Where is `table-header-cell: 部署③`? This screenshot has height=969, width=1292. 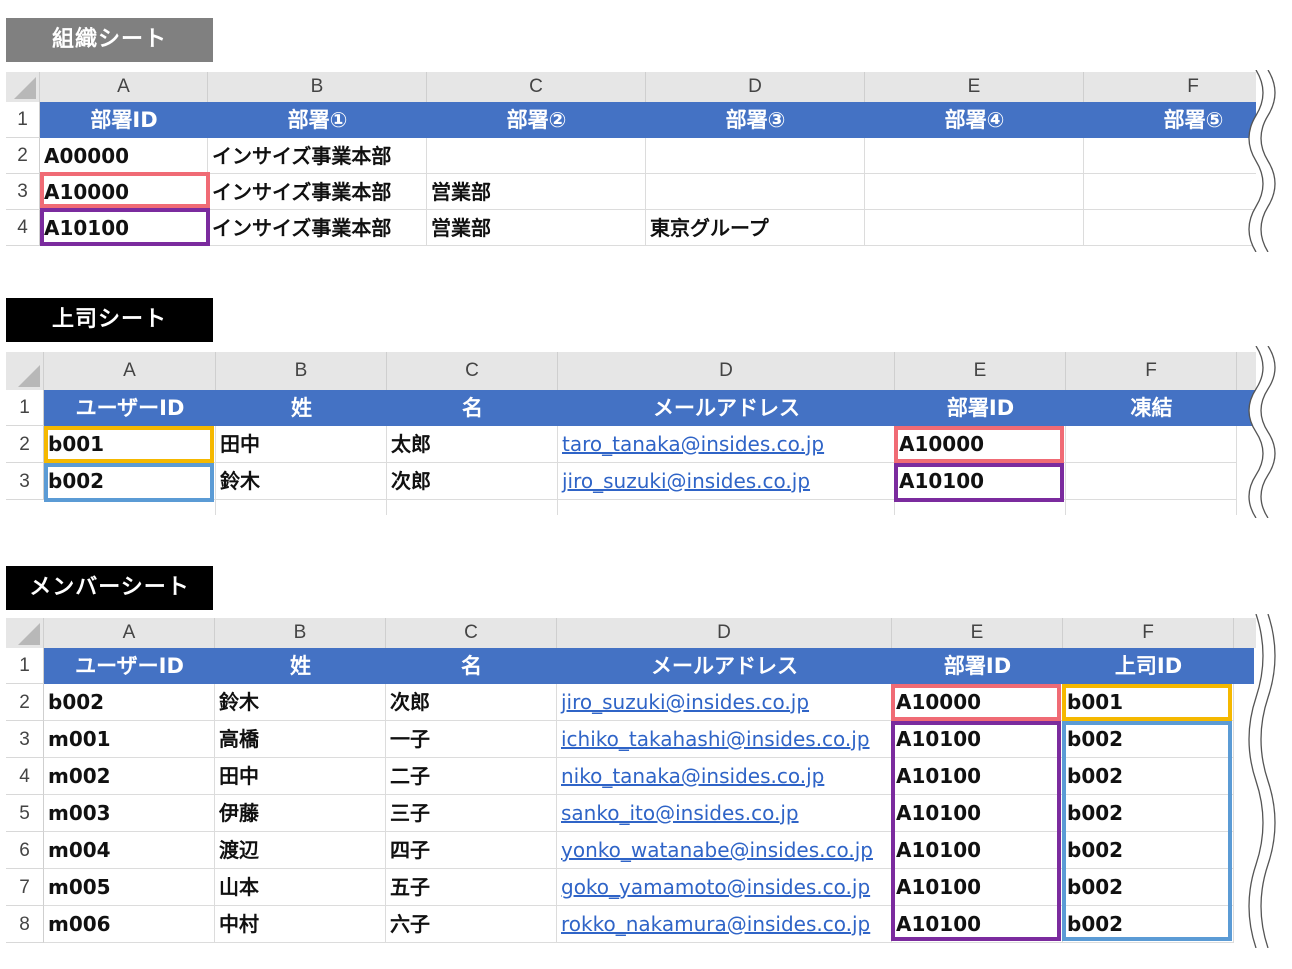 table-header-cell: 部署③ is located at coordinates (755, 120).